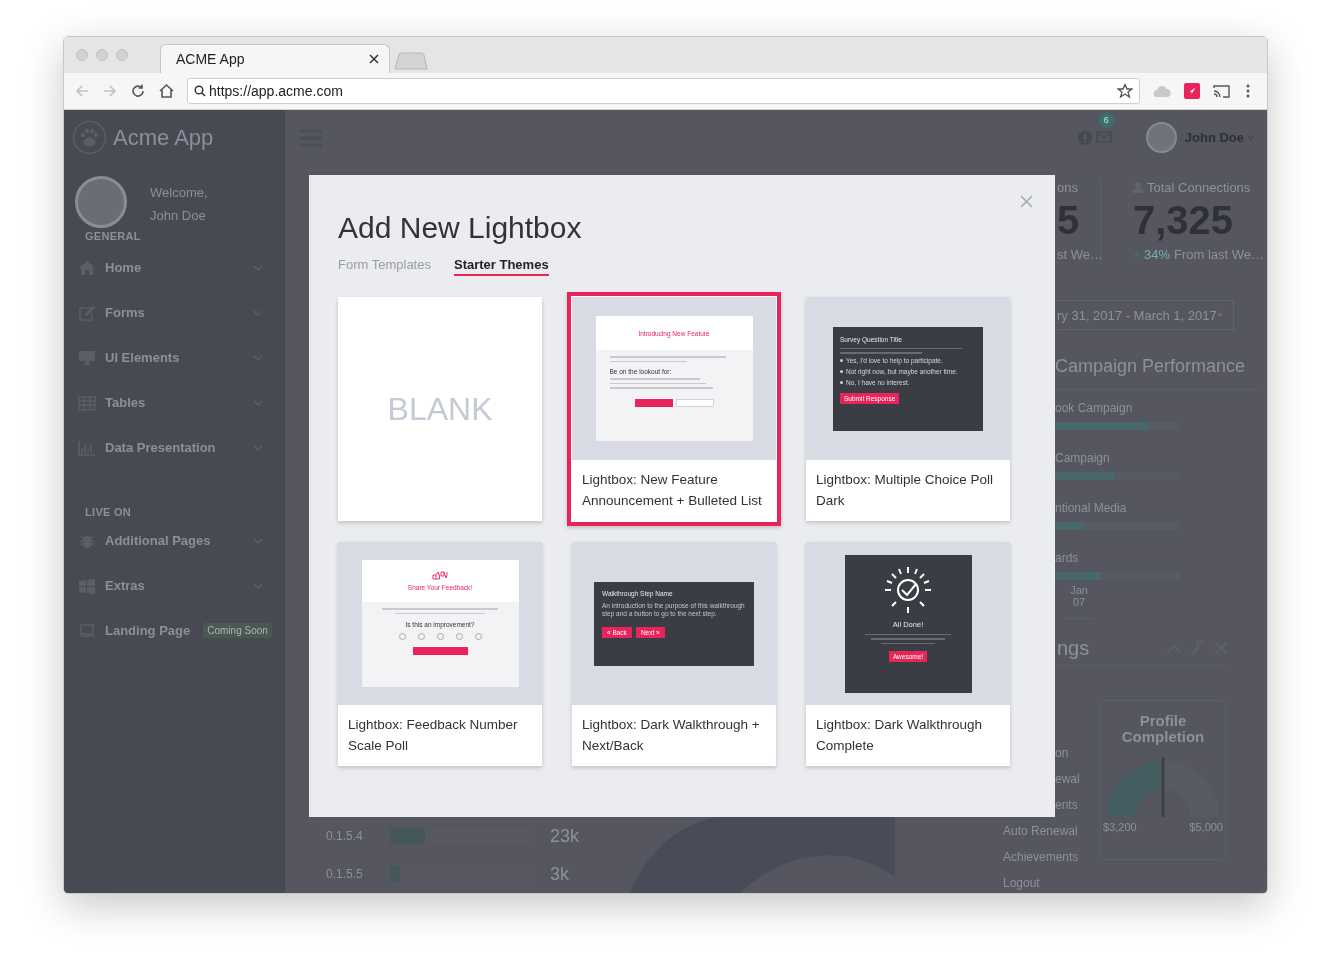  I want to click on caret-up-icon, so click(1136, 254).